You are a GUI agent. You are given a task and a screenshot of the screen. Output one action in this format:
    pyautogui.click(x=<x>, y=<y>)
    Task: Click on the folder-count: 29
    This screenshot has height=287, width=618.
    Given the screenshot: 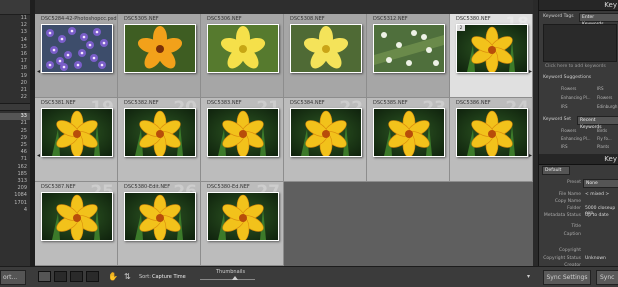 What is the action you would take?
    pyautogui.click(x=15, y=138)
    